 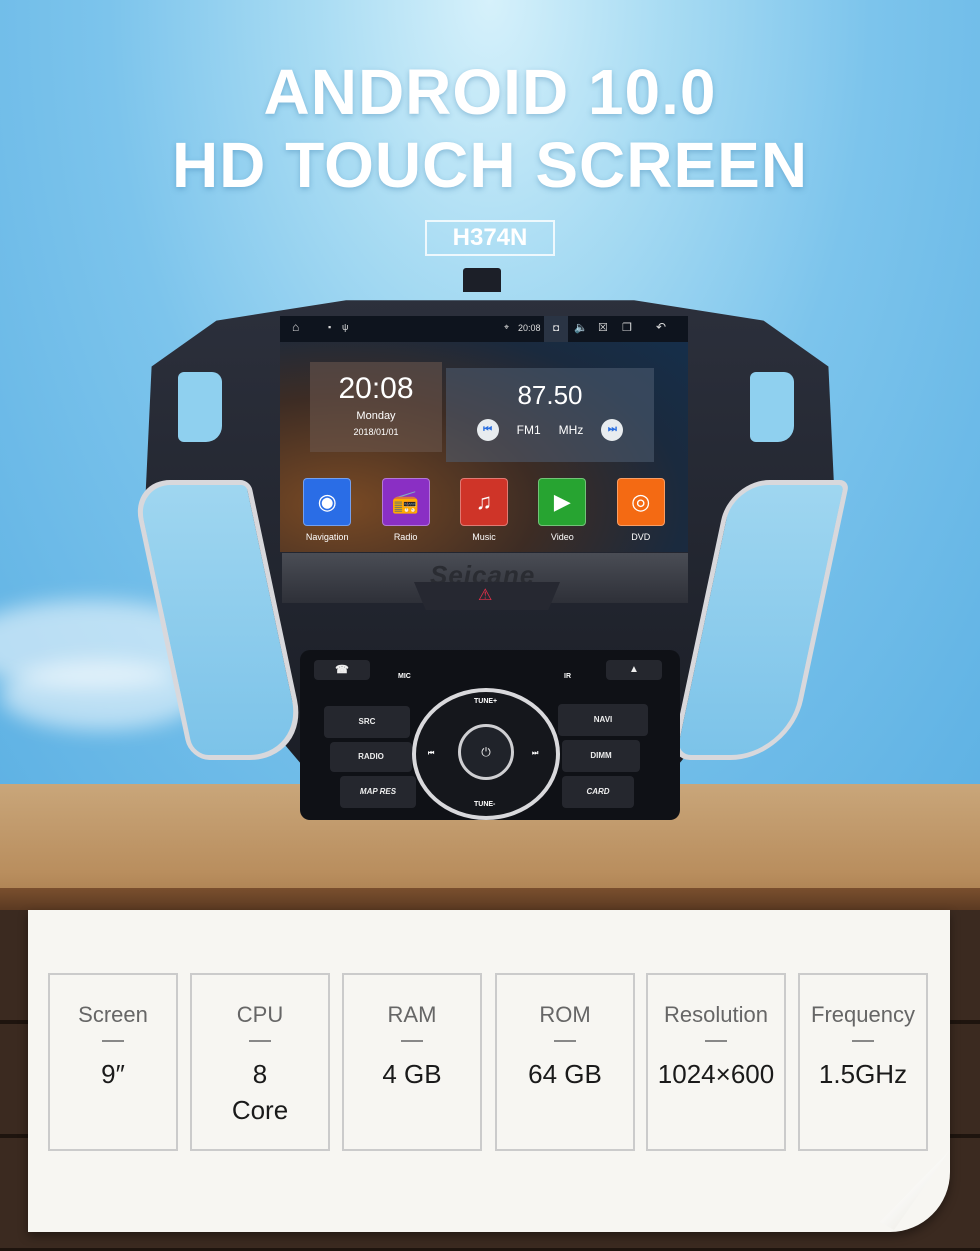 What do you see at coordinates (431, 754) in the screenshot?
I see `prev-track-icon: ⏮` at bounding box center [431, 754].